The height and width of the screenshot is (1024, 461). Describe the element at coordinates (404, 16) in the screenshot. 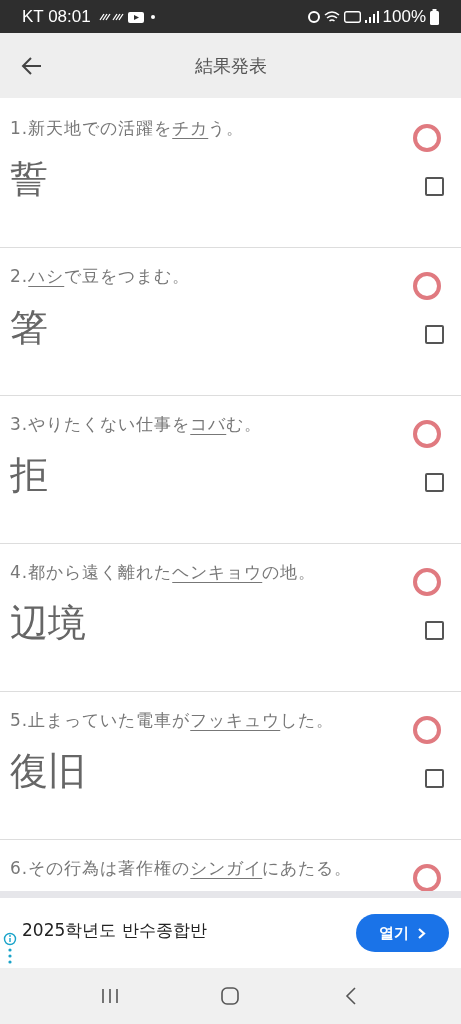

I see `battery-level: 100%` at that location.